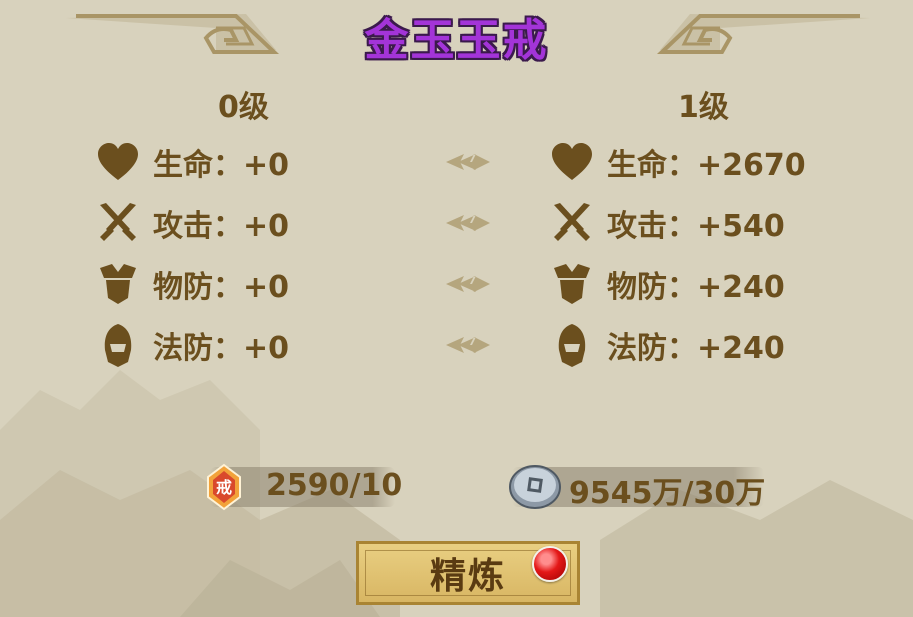  Describe the element at coordinates (535, 487) in the screenshot. I see `silver-coin-icon` at that location.